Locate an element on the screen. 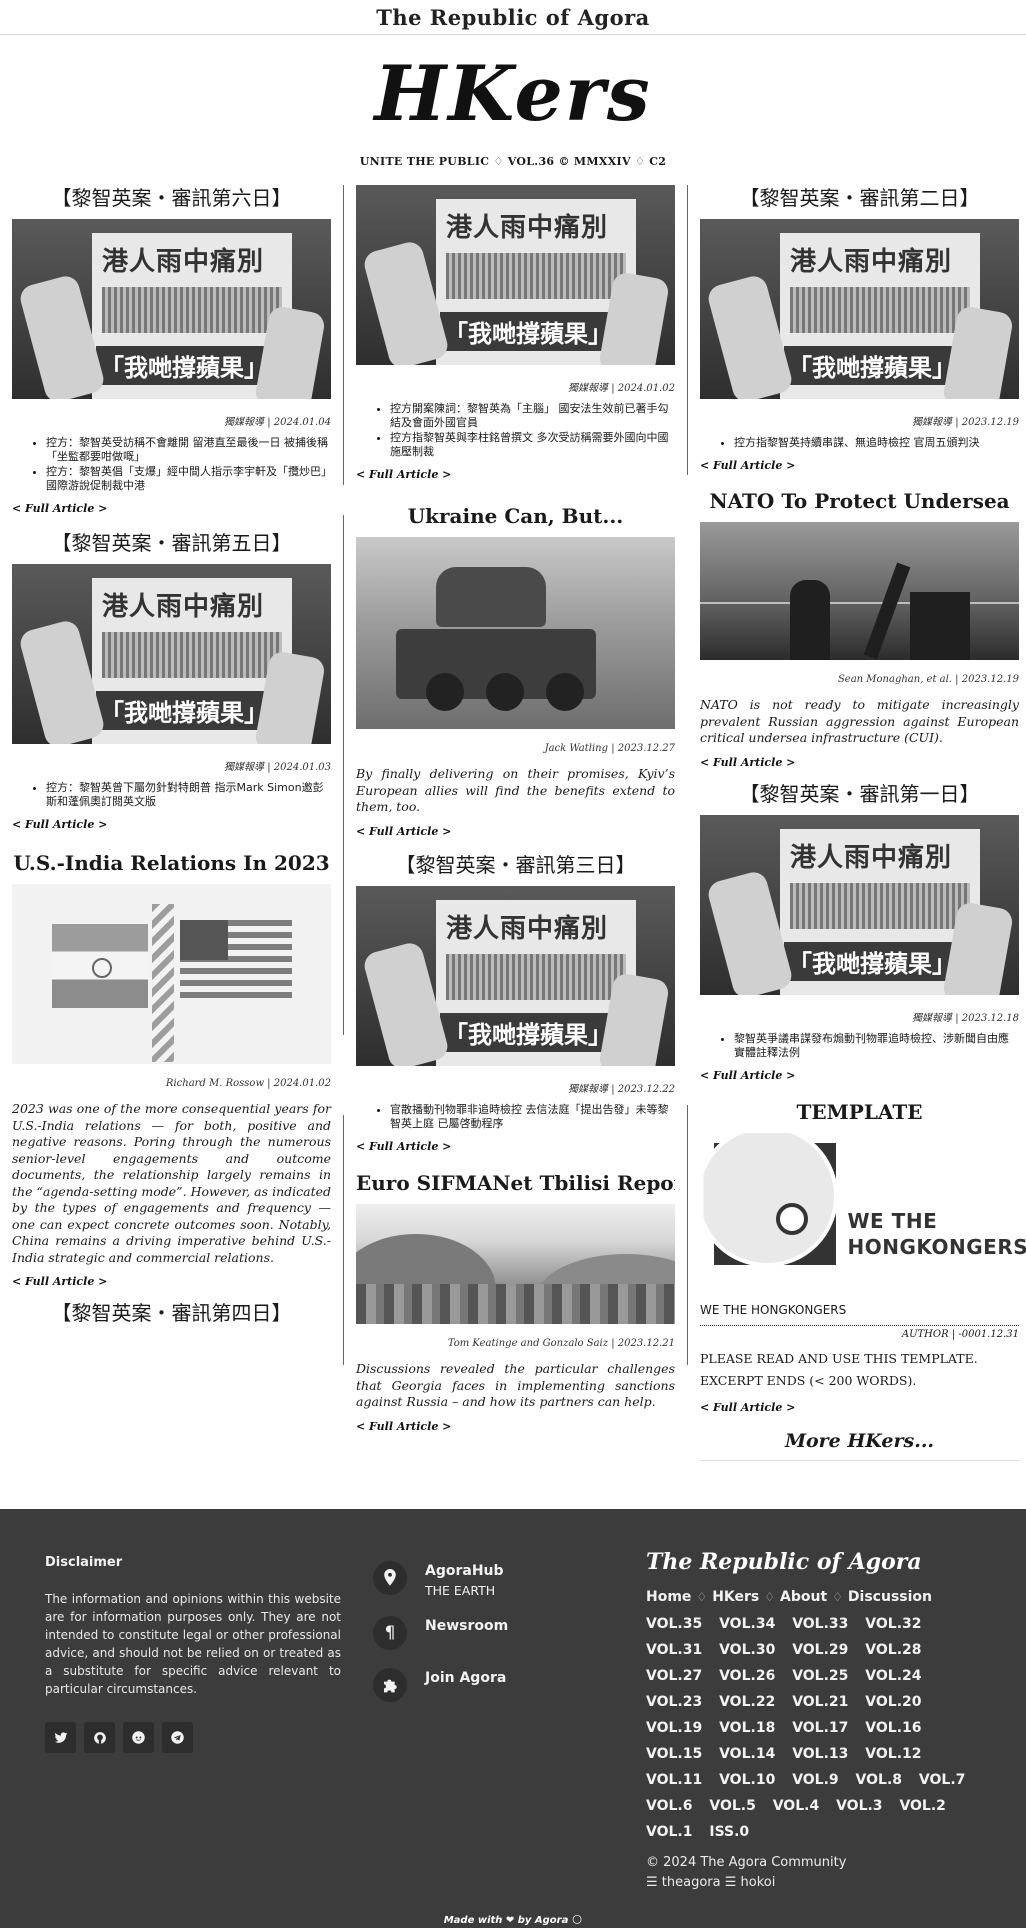  volume-link: VOL.13 is located at coordinates (820, 1754).